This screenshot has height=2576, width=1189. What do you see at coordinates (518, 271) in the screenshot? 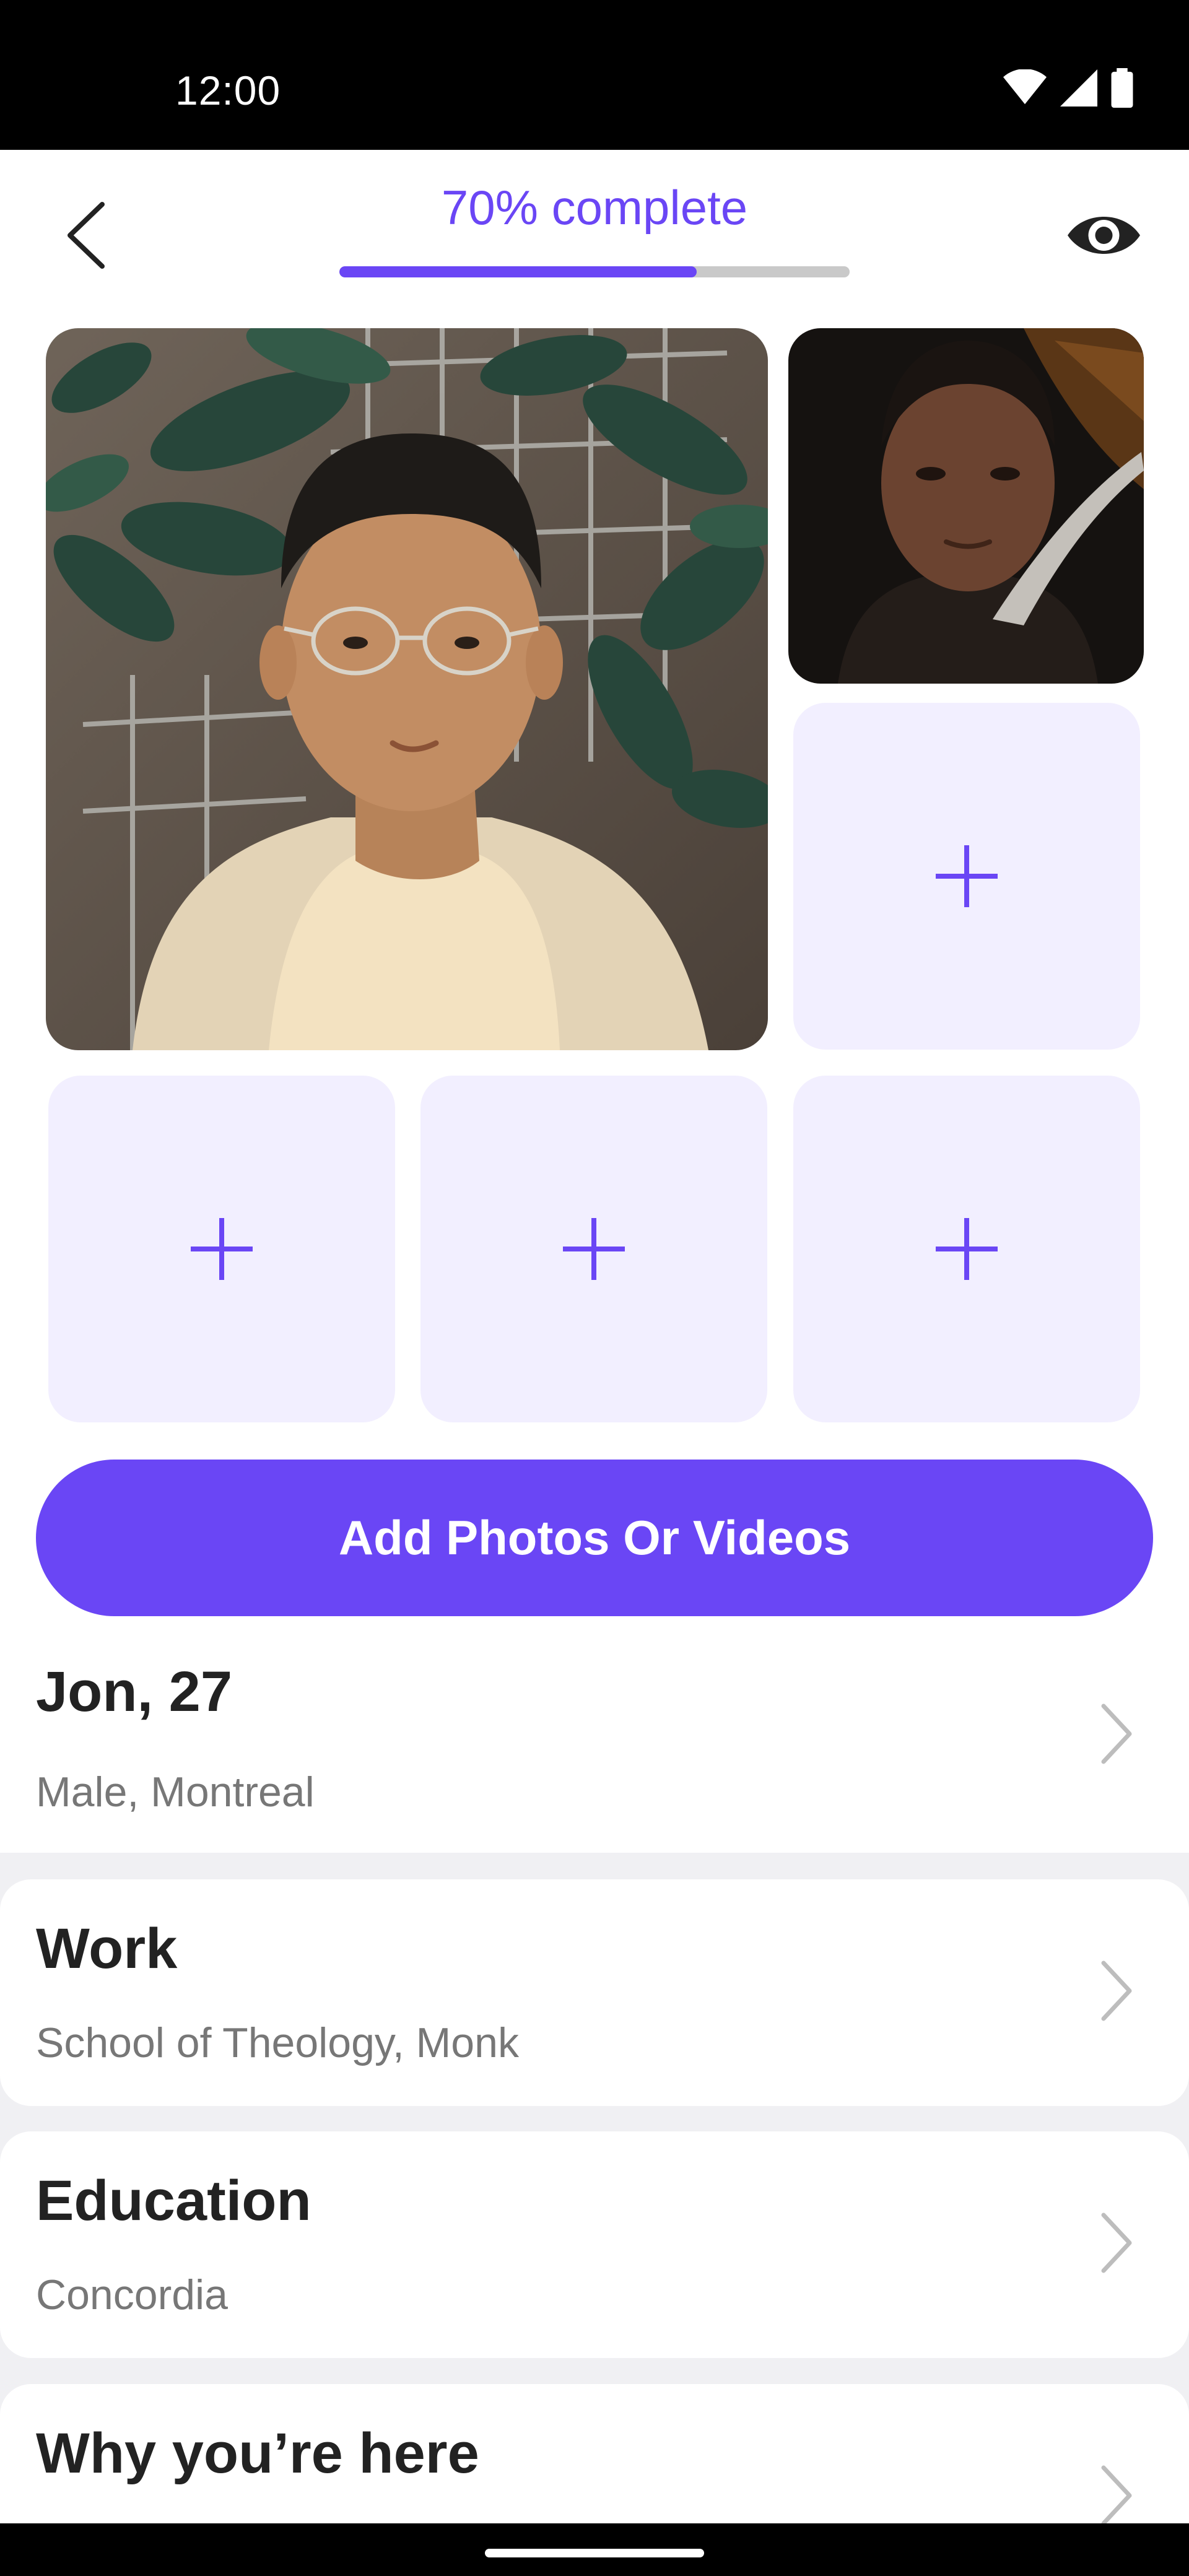
I see `progress-fill` at bounding box center [518, 271].